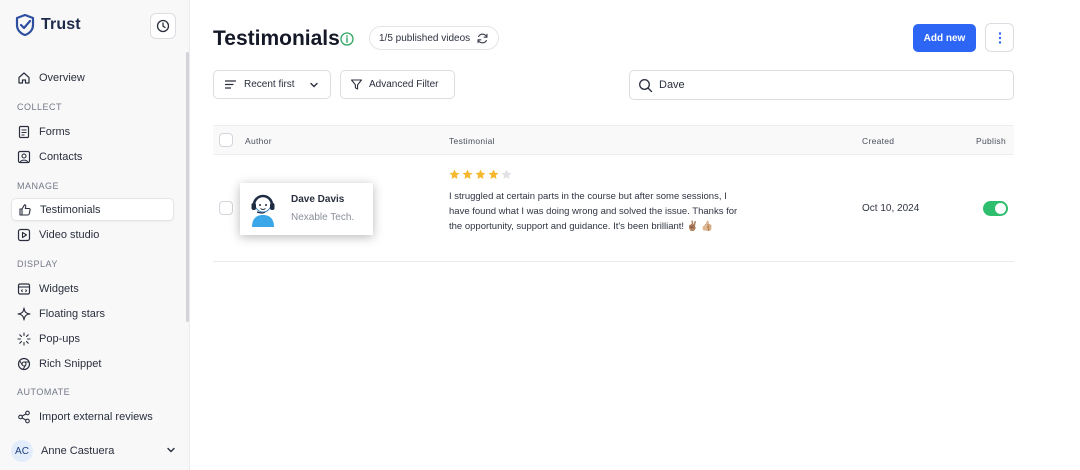 The height and width of the screenshot is (470, 1080). I want to click on column-testimonial: Testimonial, so click(472, 141).